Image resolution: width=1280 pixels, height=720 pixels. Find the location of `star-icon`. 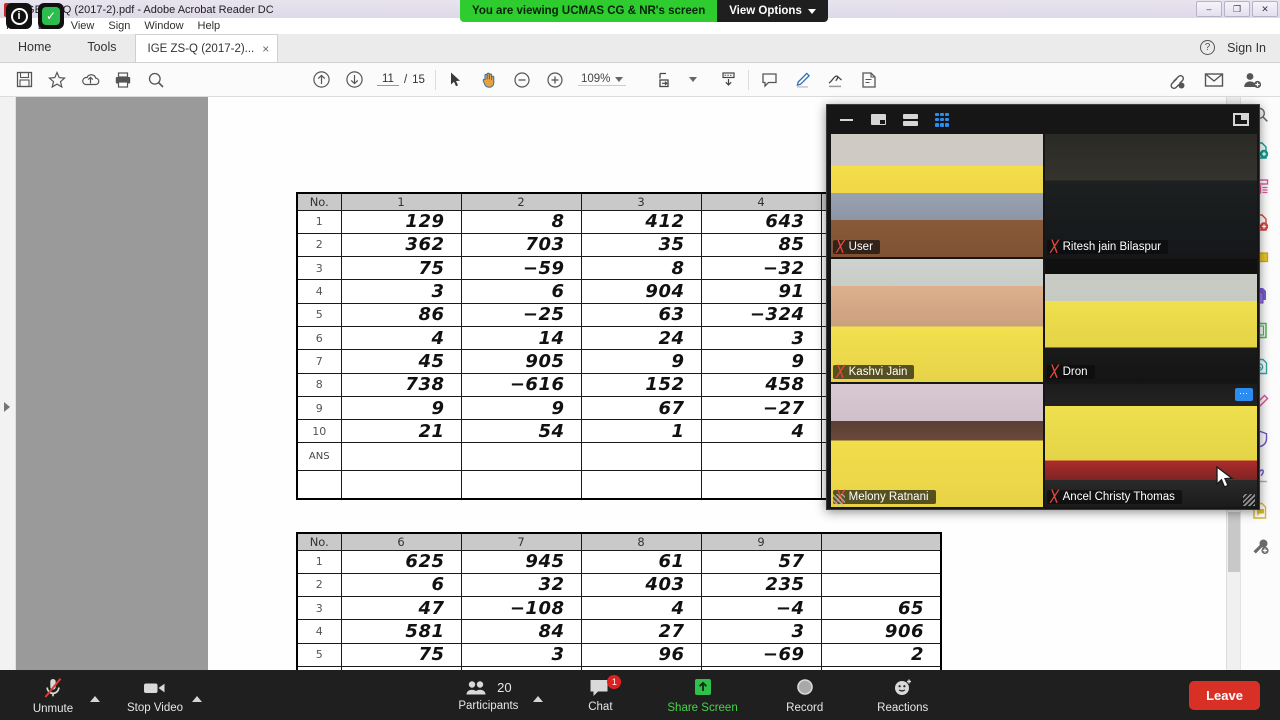

star-icon is located at coordinates (57, 80).